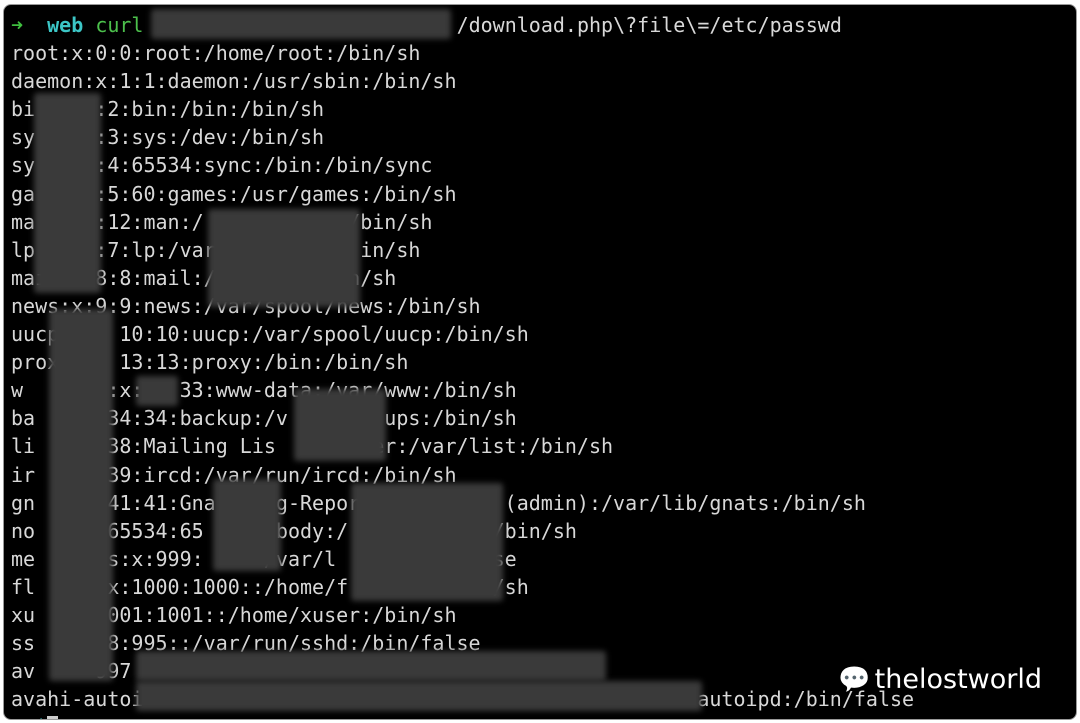 The height and width of the screenshot is (723, 1080). What do you see at coordinates (649, 25) in the screenshot?
I see `command-url: /download.php\?file\=/etc/passwd` at bounding box center [649, 25].